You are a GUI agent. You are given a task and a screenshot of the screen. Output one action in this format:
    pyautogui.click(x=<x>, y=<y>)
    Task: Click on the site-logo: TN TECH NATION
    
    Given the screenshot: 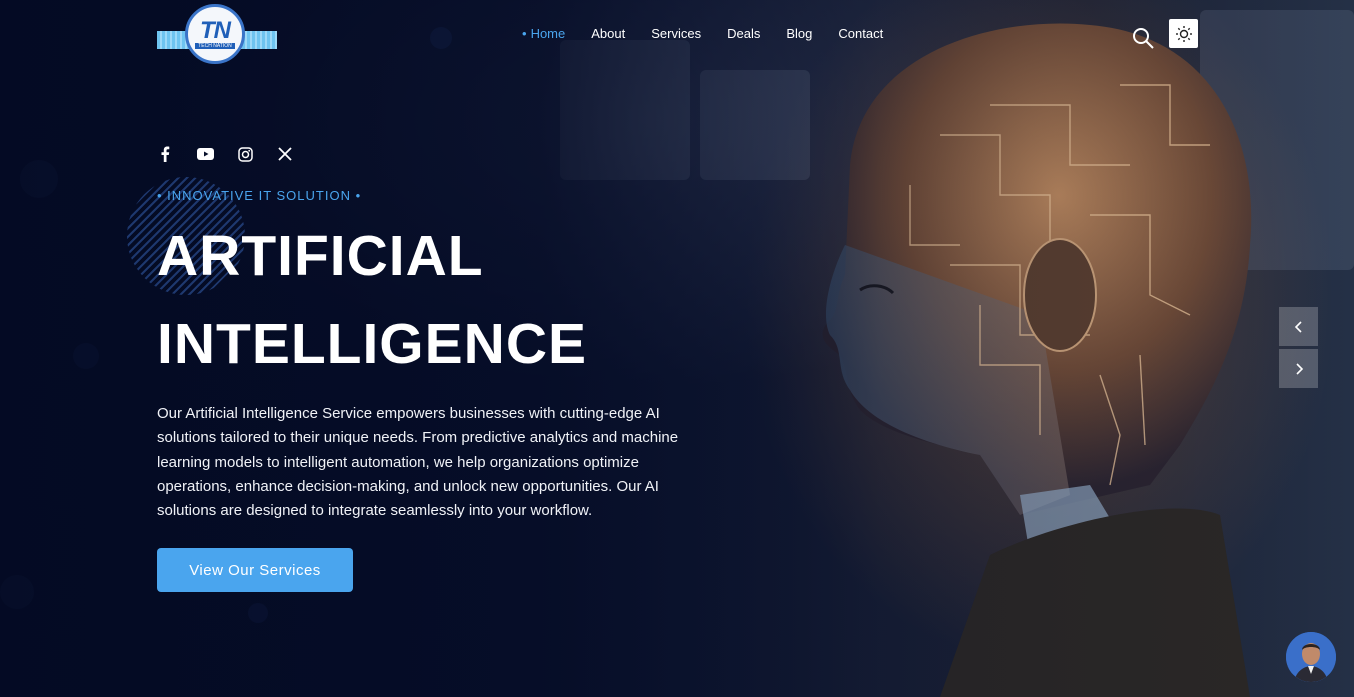 What is the action you would take?
    pyautogui.click(x=217, y=35)
    